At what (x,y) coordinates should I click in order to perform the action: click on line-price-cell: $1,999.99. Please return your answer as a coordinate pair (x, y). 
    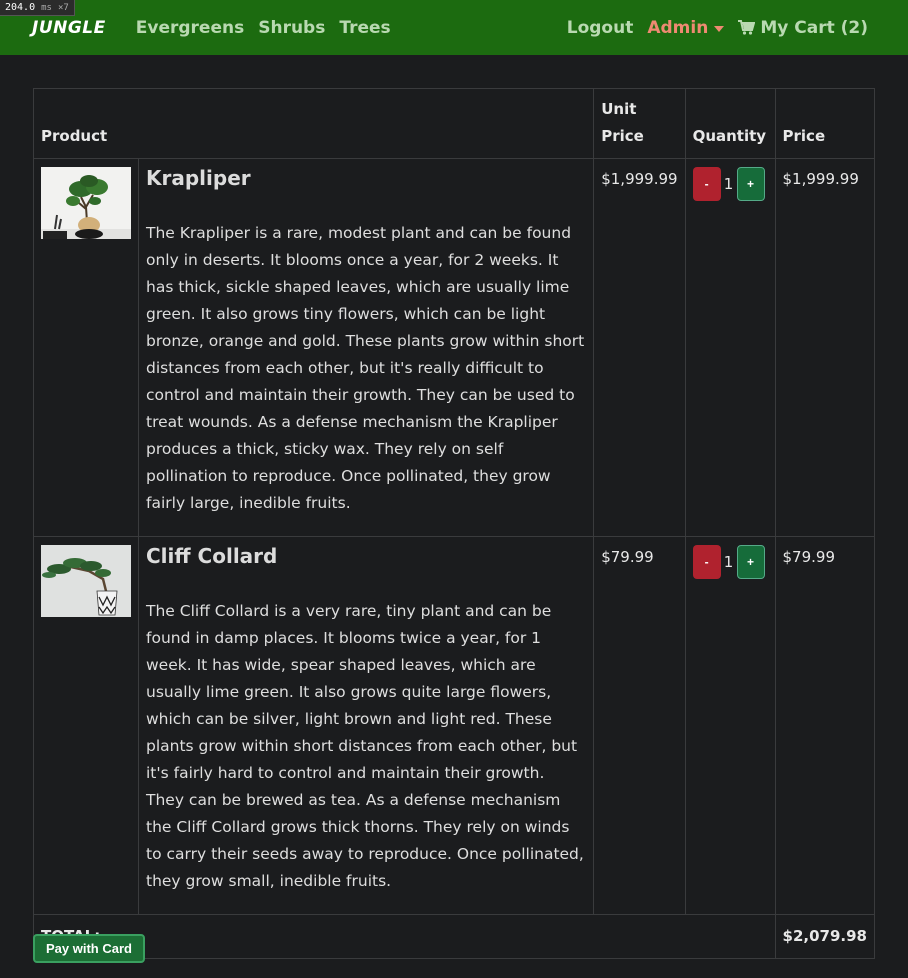
    Looking at the image, I should click on (825, 347).